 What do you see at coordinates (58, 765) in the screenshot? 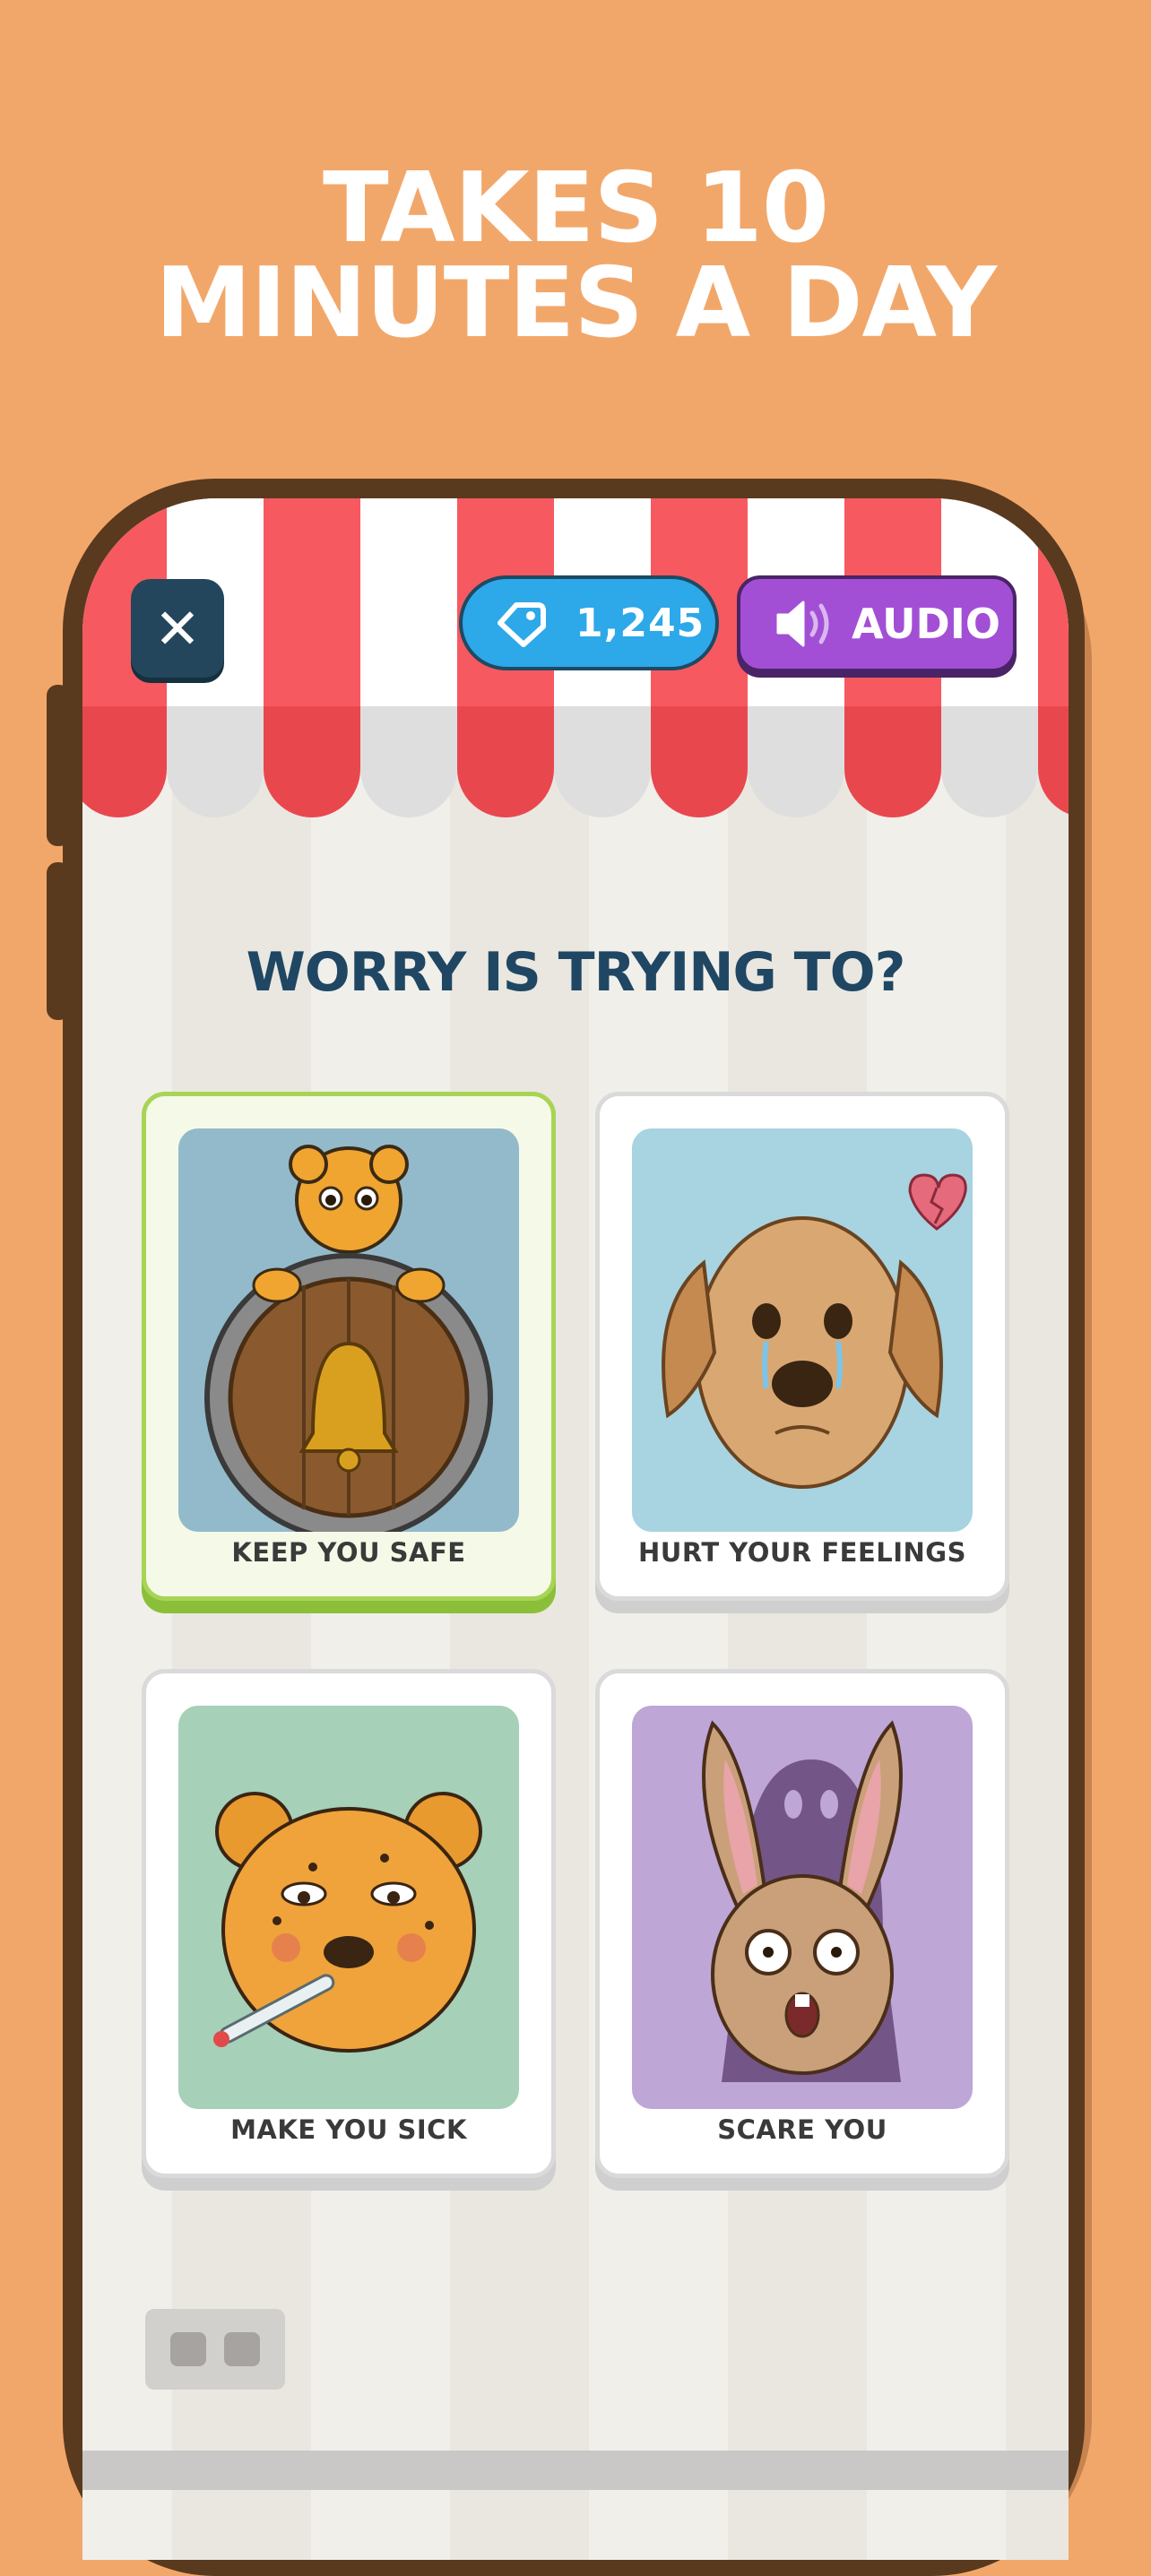
I see `phone-side-button-upper` at bounding box center [58, 765].